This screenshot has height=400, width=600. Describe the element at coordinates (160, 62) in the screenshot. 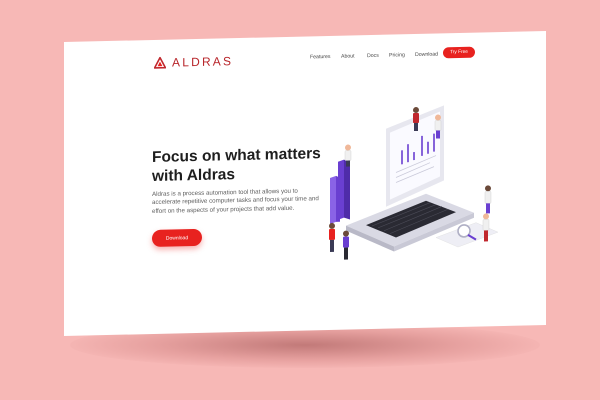

I see `aldras-logo-icon` at that location.